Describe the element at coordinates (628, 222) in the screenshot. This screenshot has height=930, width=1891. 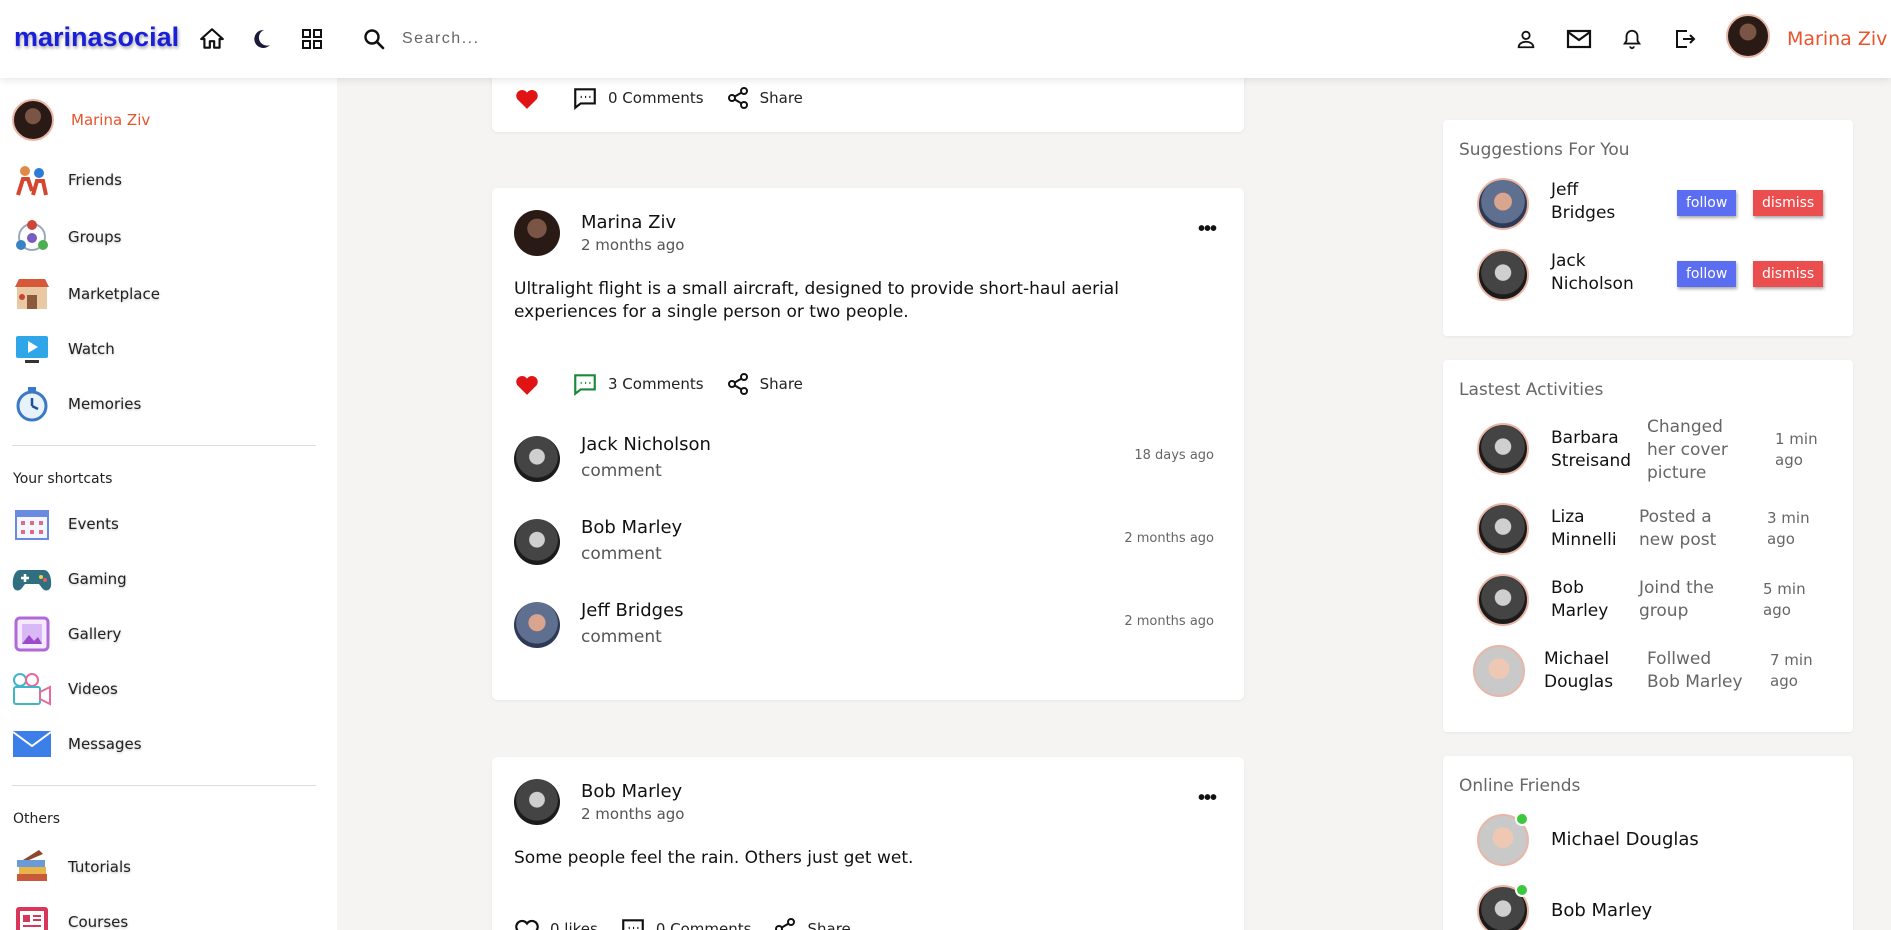
I see `post-author-name: Marina Ziv` at that location.